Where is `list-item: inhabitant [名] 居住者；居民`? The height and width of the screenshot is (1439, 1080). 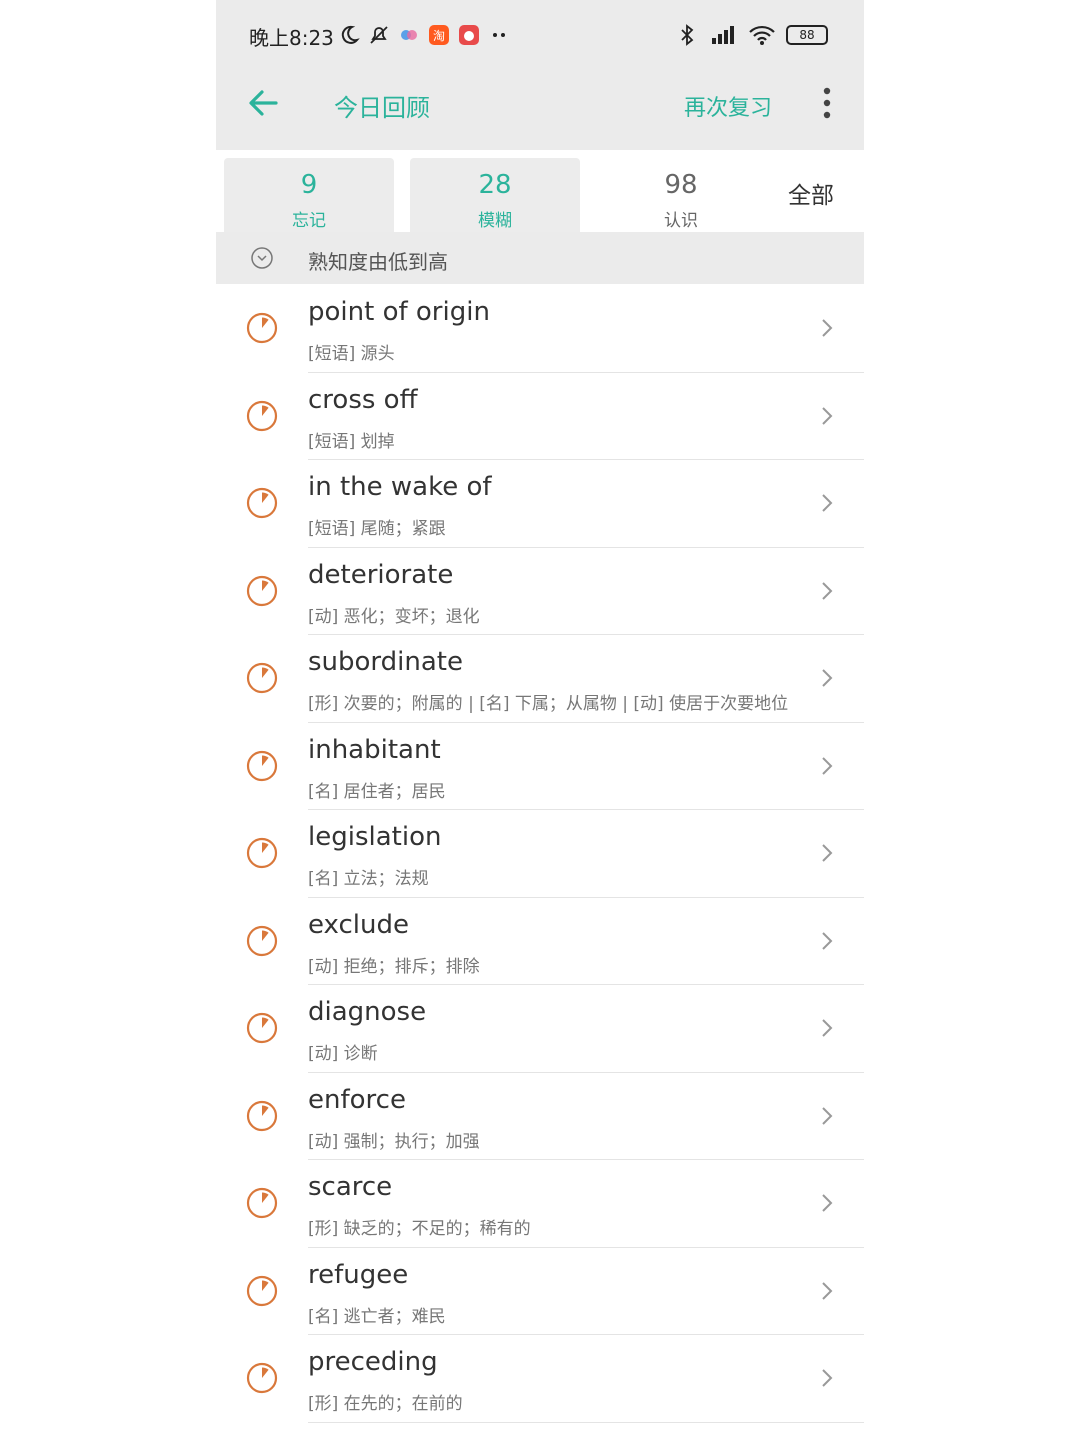 list-item: inhabitant [名] 居住者；居民 is located at coordinates (540, 766).